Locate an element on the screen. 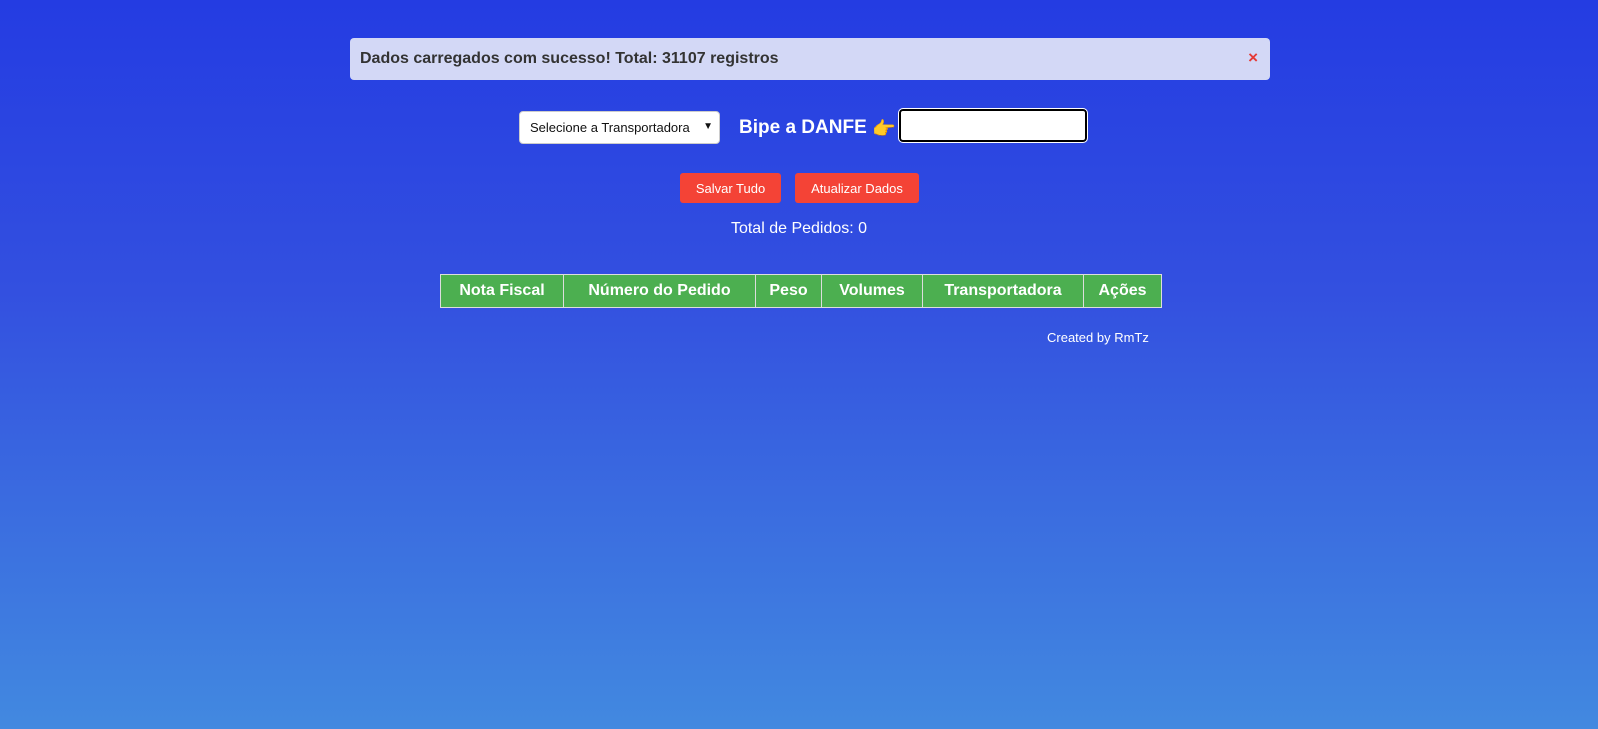  pointing-hand-icon: 👉 is located at coordinates (884, 129).